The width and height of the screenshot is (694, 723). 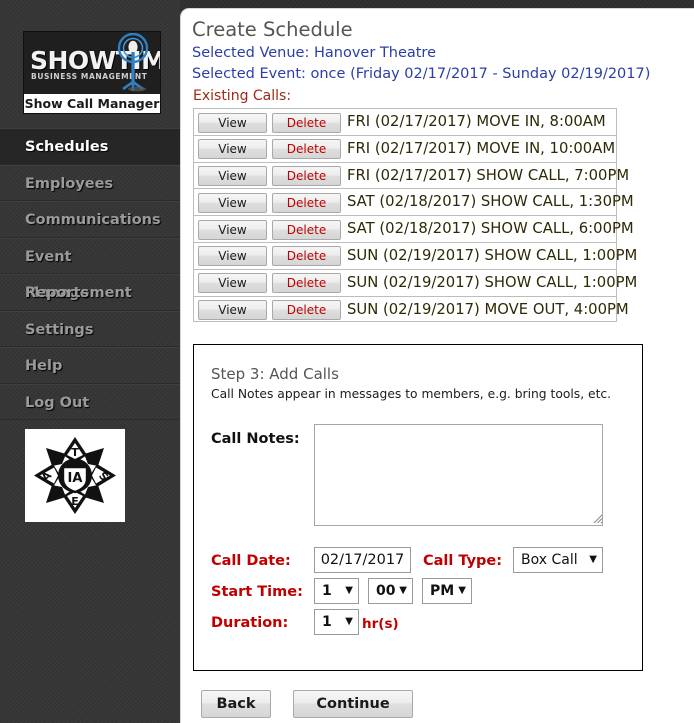 What do you see at coordinates (463, 561) in the screenshot?
I see `call-type-label: Call Type:` at bounding box center [463, 561].